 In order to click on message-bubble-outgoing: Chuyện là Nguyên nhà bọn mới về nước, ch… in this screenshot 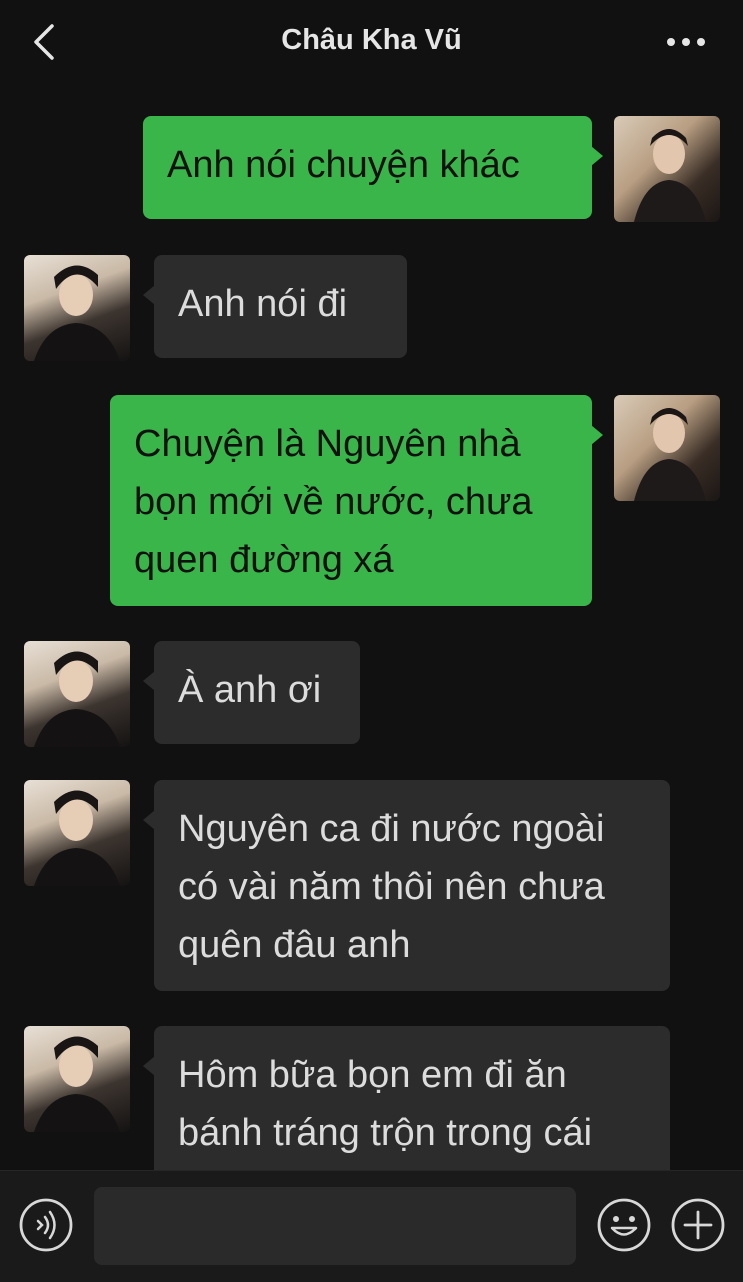, I will do `click(356, 500)`.